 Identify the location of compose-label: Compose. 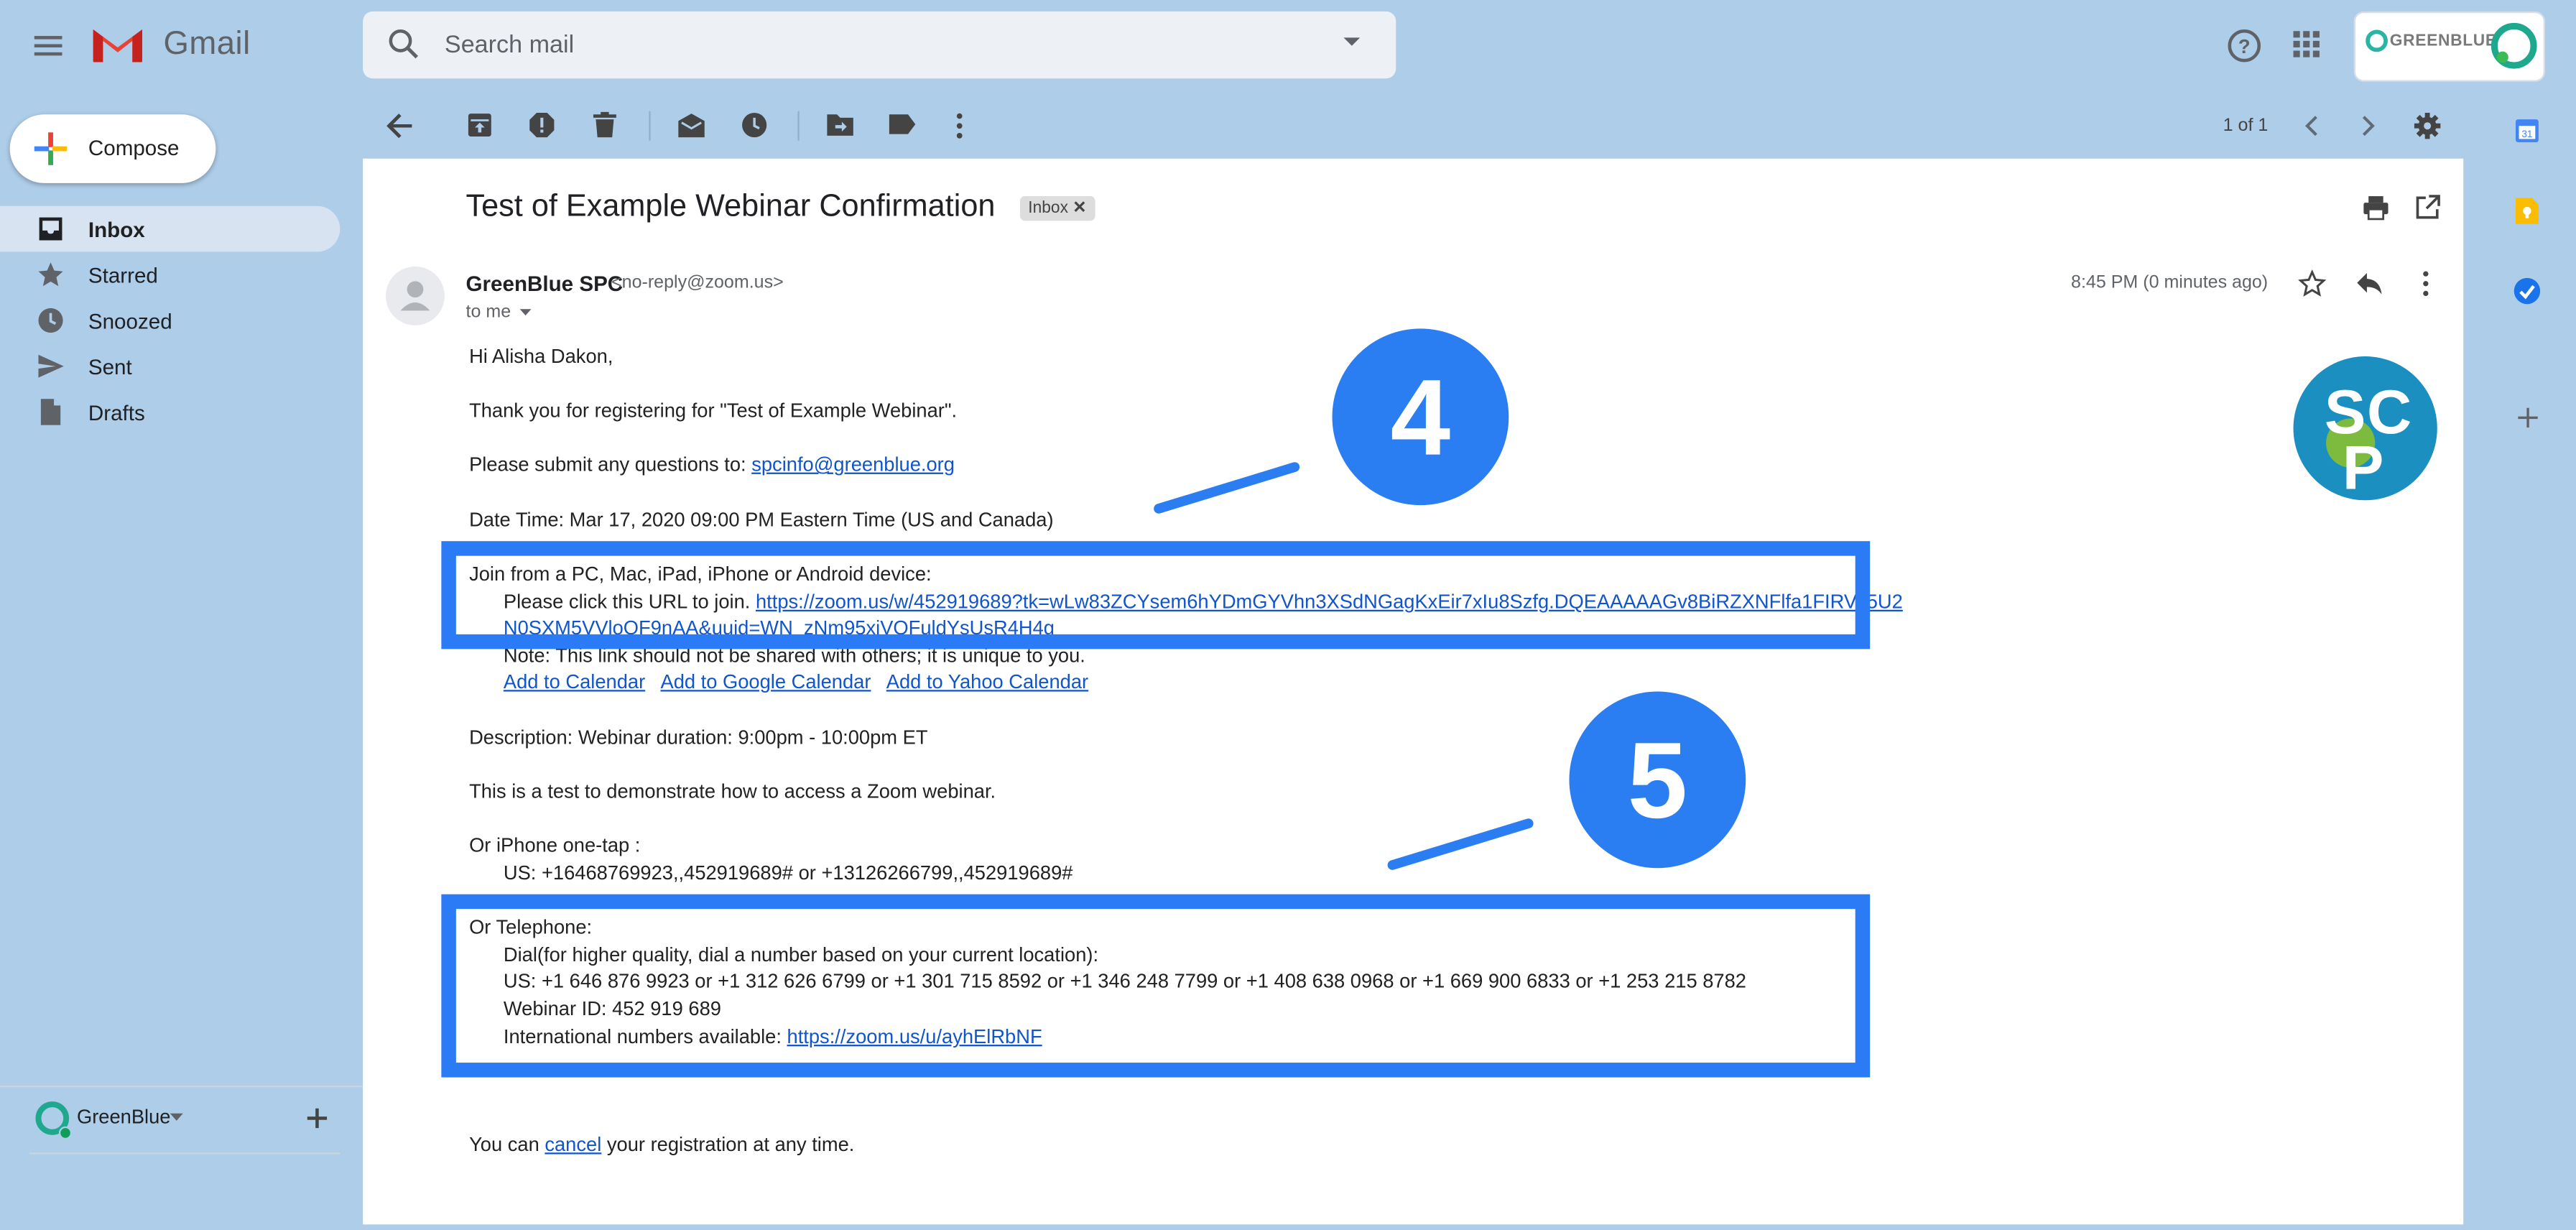
(134, 147).